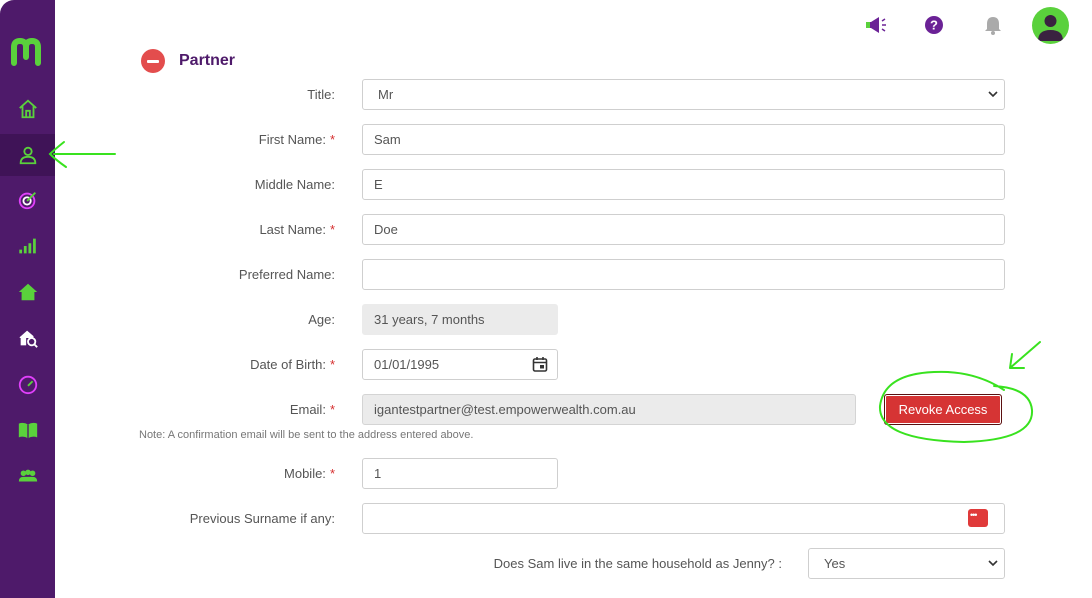  What do you see at coordinates (683, 274) in the screenshot?
I see `preferred-name-field` at bounding box center [683, 274].